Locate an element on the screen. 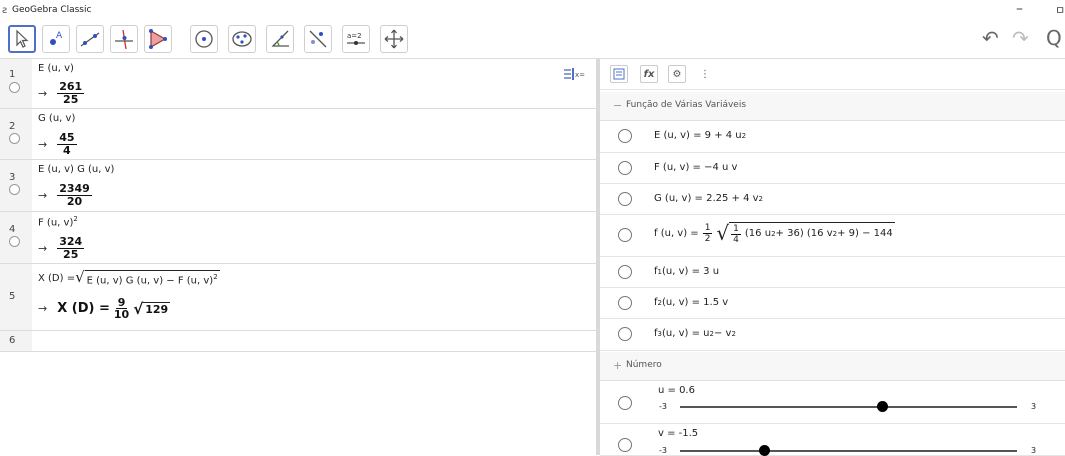 Image resolution: width=1065 pixels, height=456 pixels. algebra-item-f2: f2 (u, v) = 1.5 v is located at coordinates (832, 303).